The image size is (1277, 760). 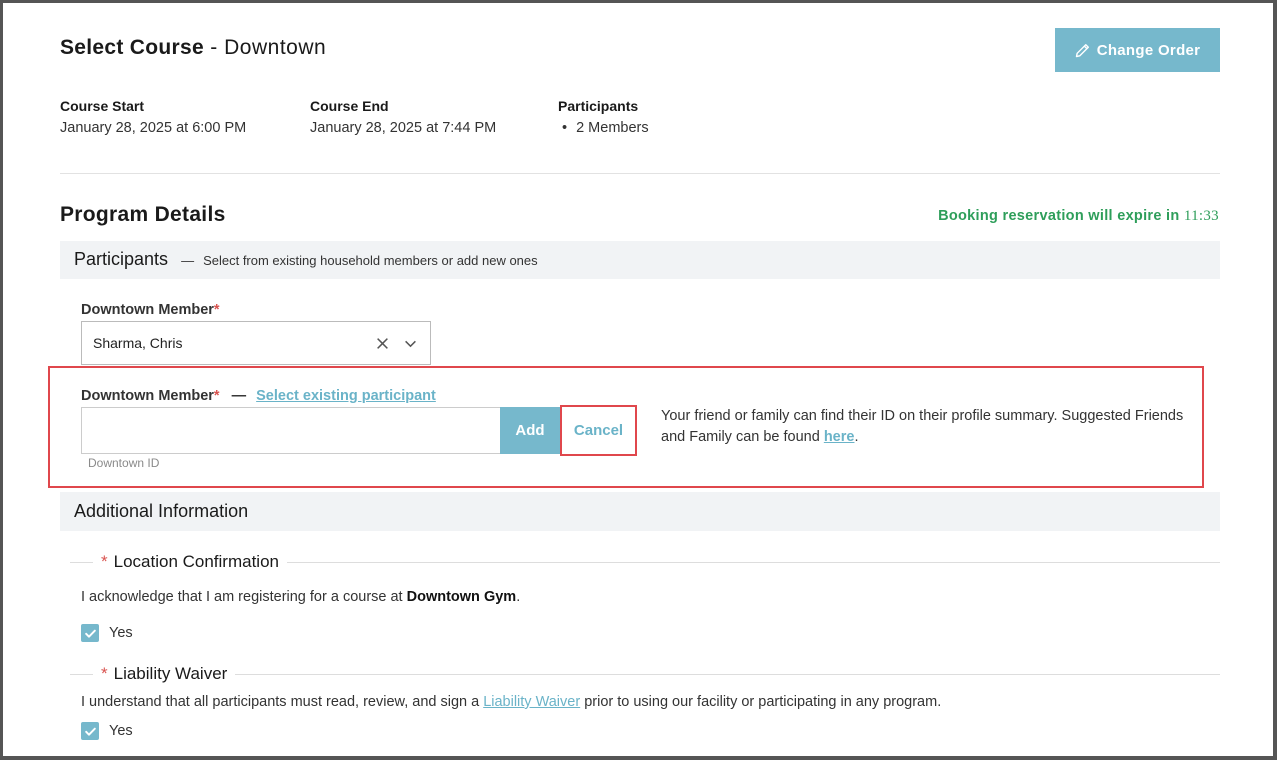 What do you see at coordinates (403, 117) in the screenshot?
I see `course-end: Course End January 28, 2025 at 7:44 PM` at bounding box center [403, 117].